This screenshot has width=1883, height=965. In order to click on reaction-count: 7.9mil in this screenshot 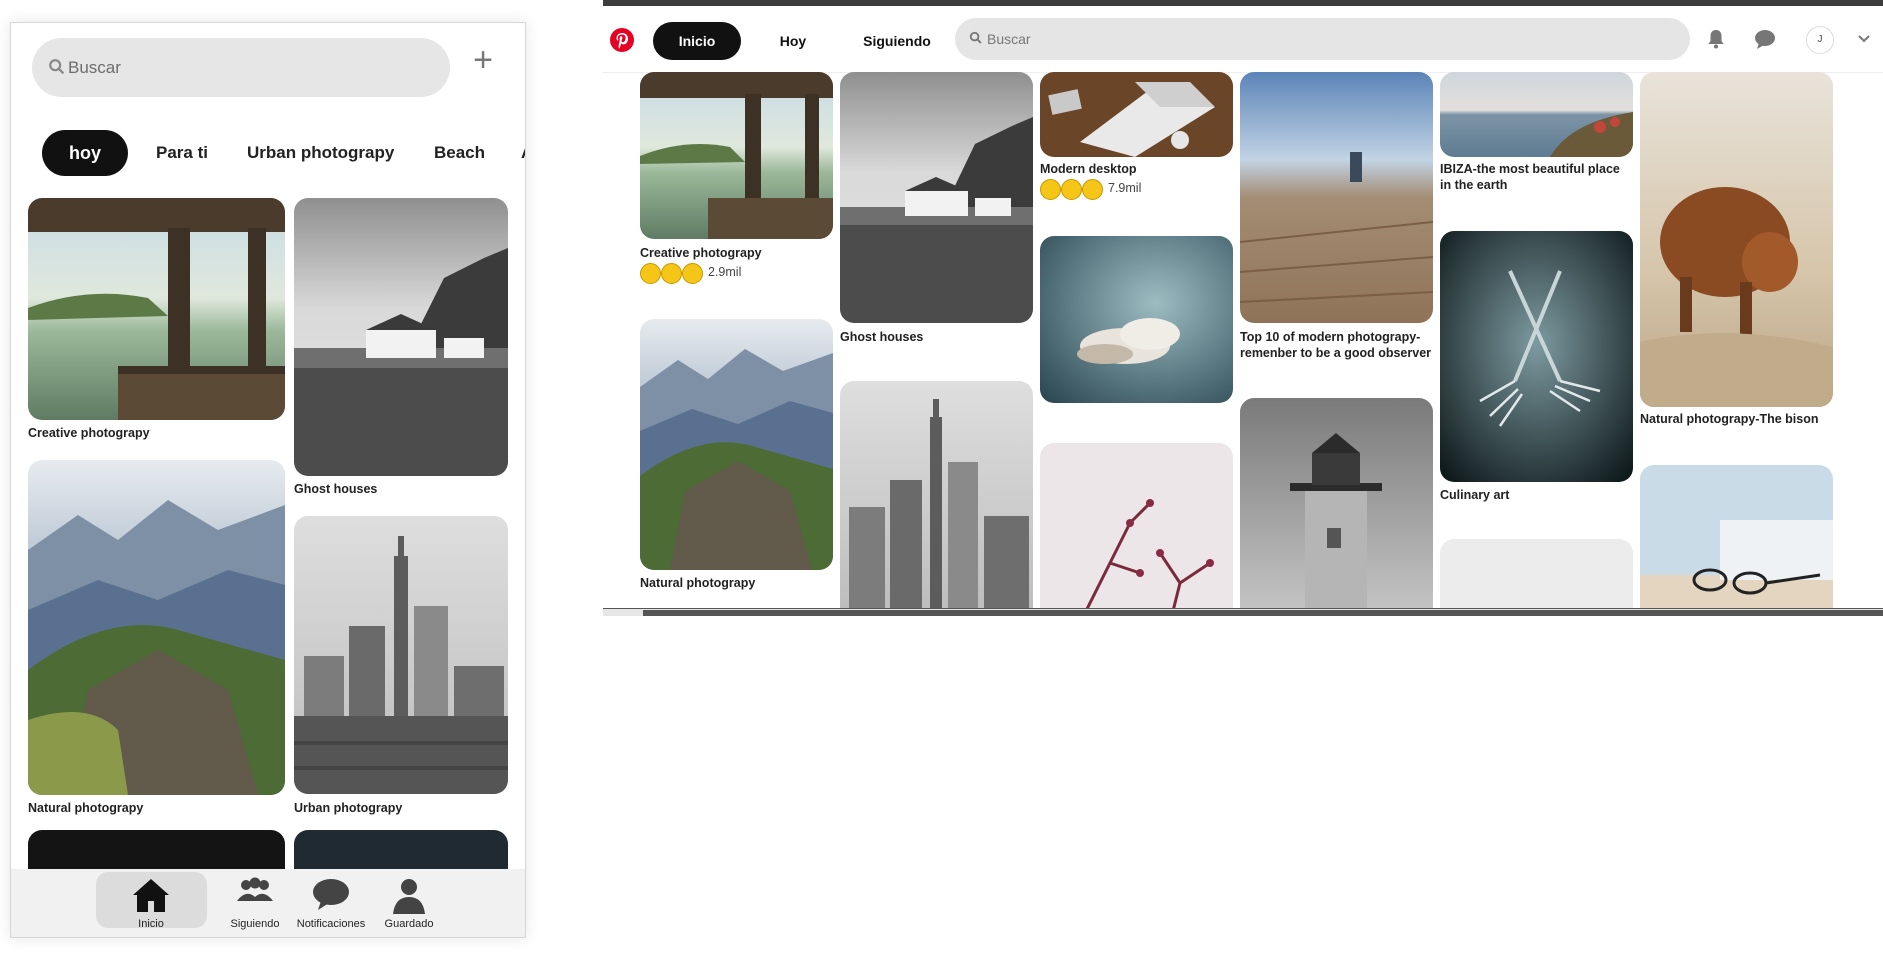, I will do `click(1125, 188)`.